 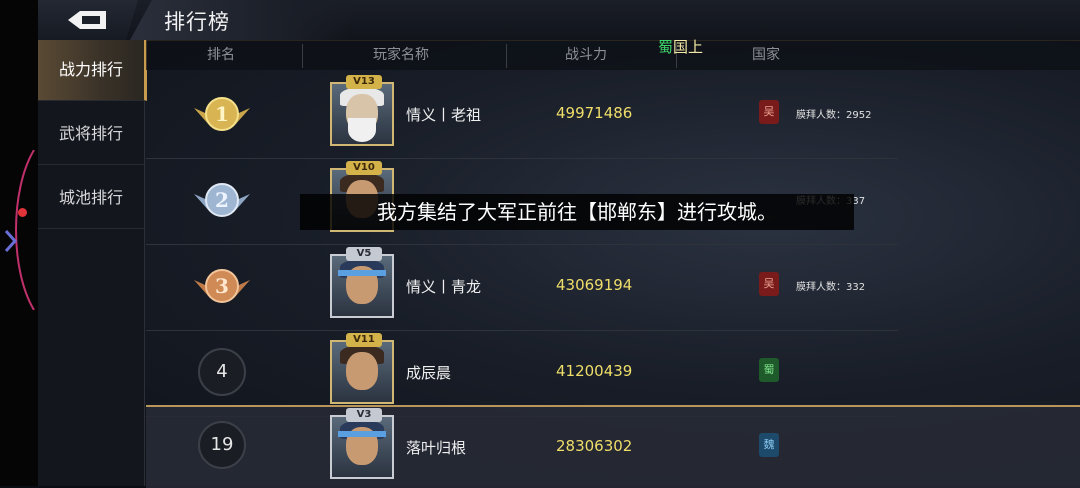 I want to click on power-value: 41200439, so click(x=594, y=371).